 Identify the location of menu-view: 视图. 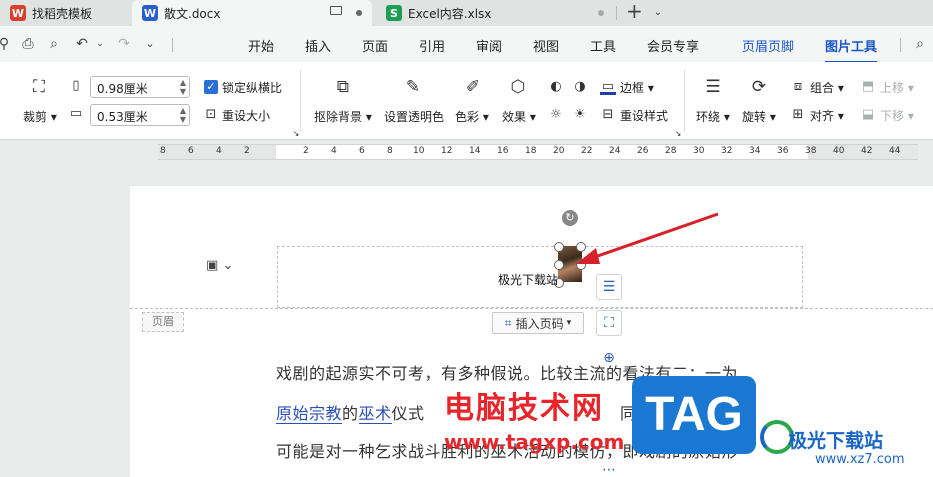
(546, 45).